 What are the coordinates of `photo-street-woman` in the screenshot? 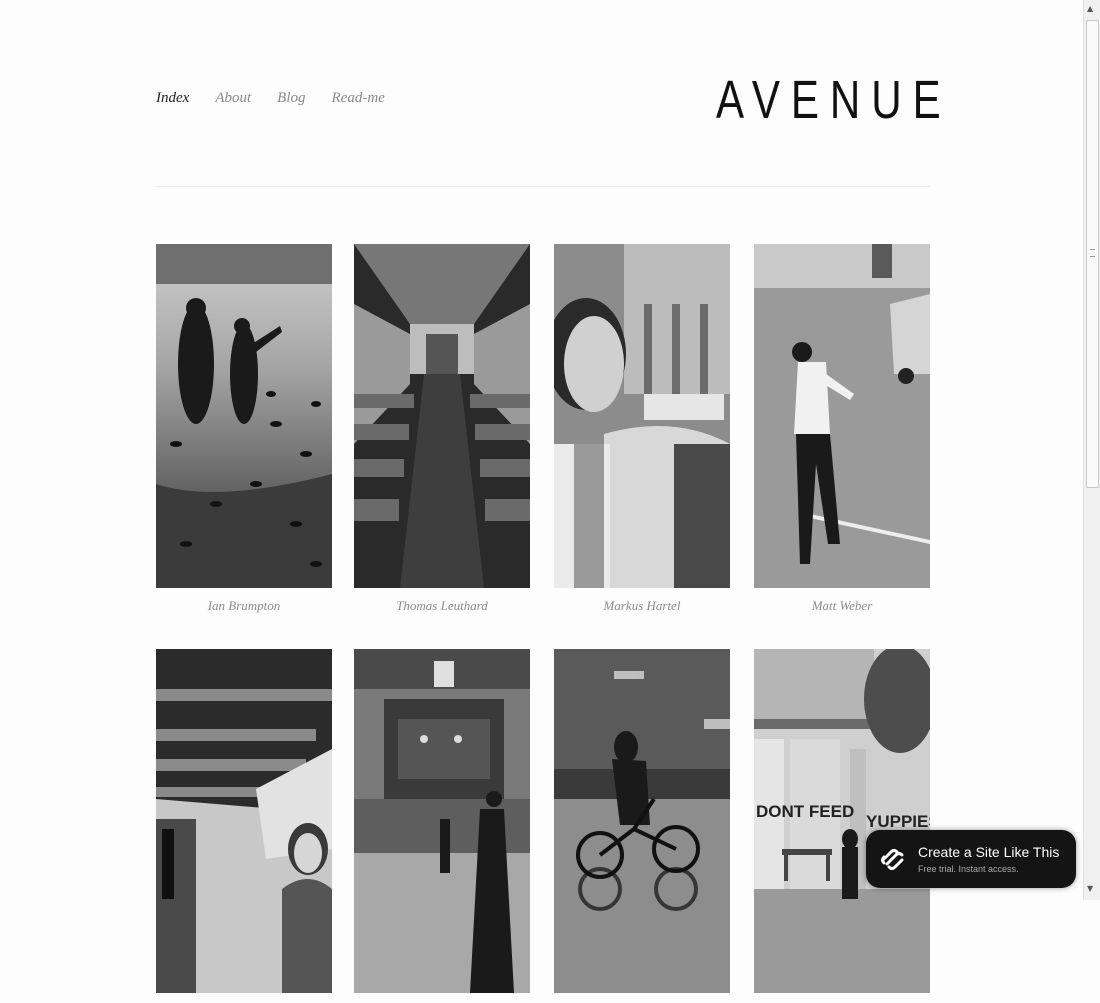 It's located at (642, 416).